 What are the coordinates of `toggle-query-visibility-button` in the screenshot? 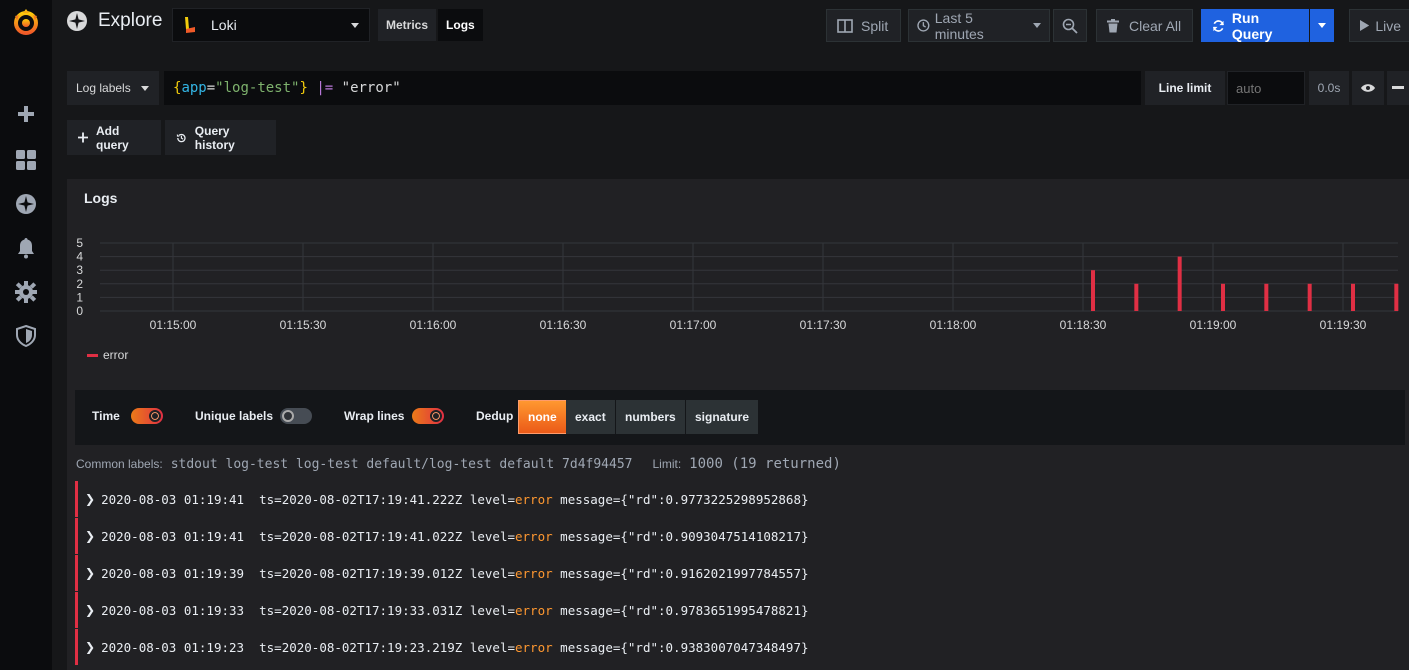 It's located at (1368, 88).